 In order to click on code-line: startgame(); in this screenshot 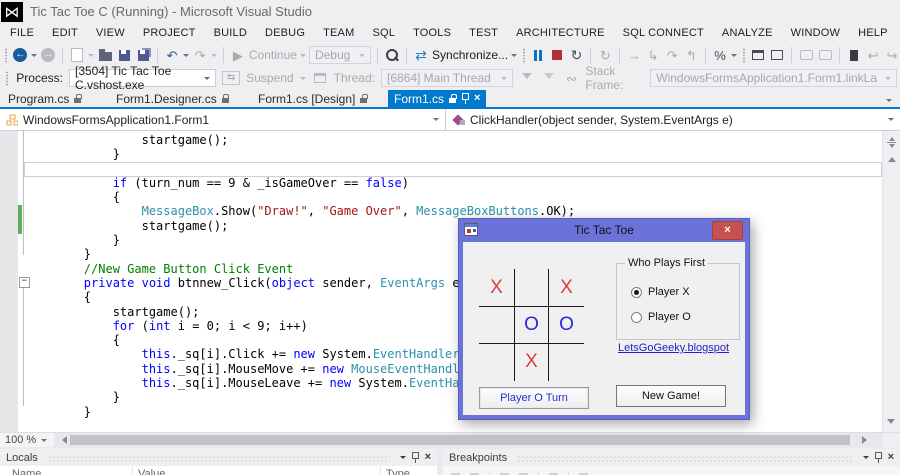, I will do `click(454, 312)`.